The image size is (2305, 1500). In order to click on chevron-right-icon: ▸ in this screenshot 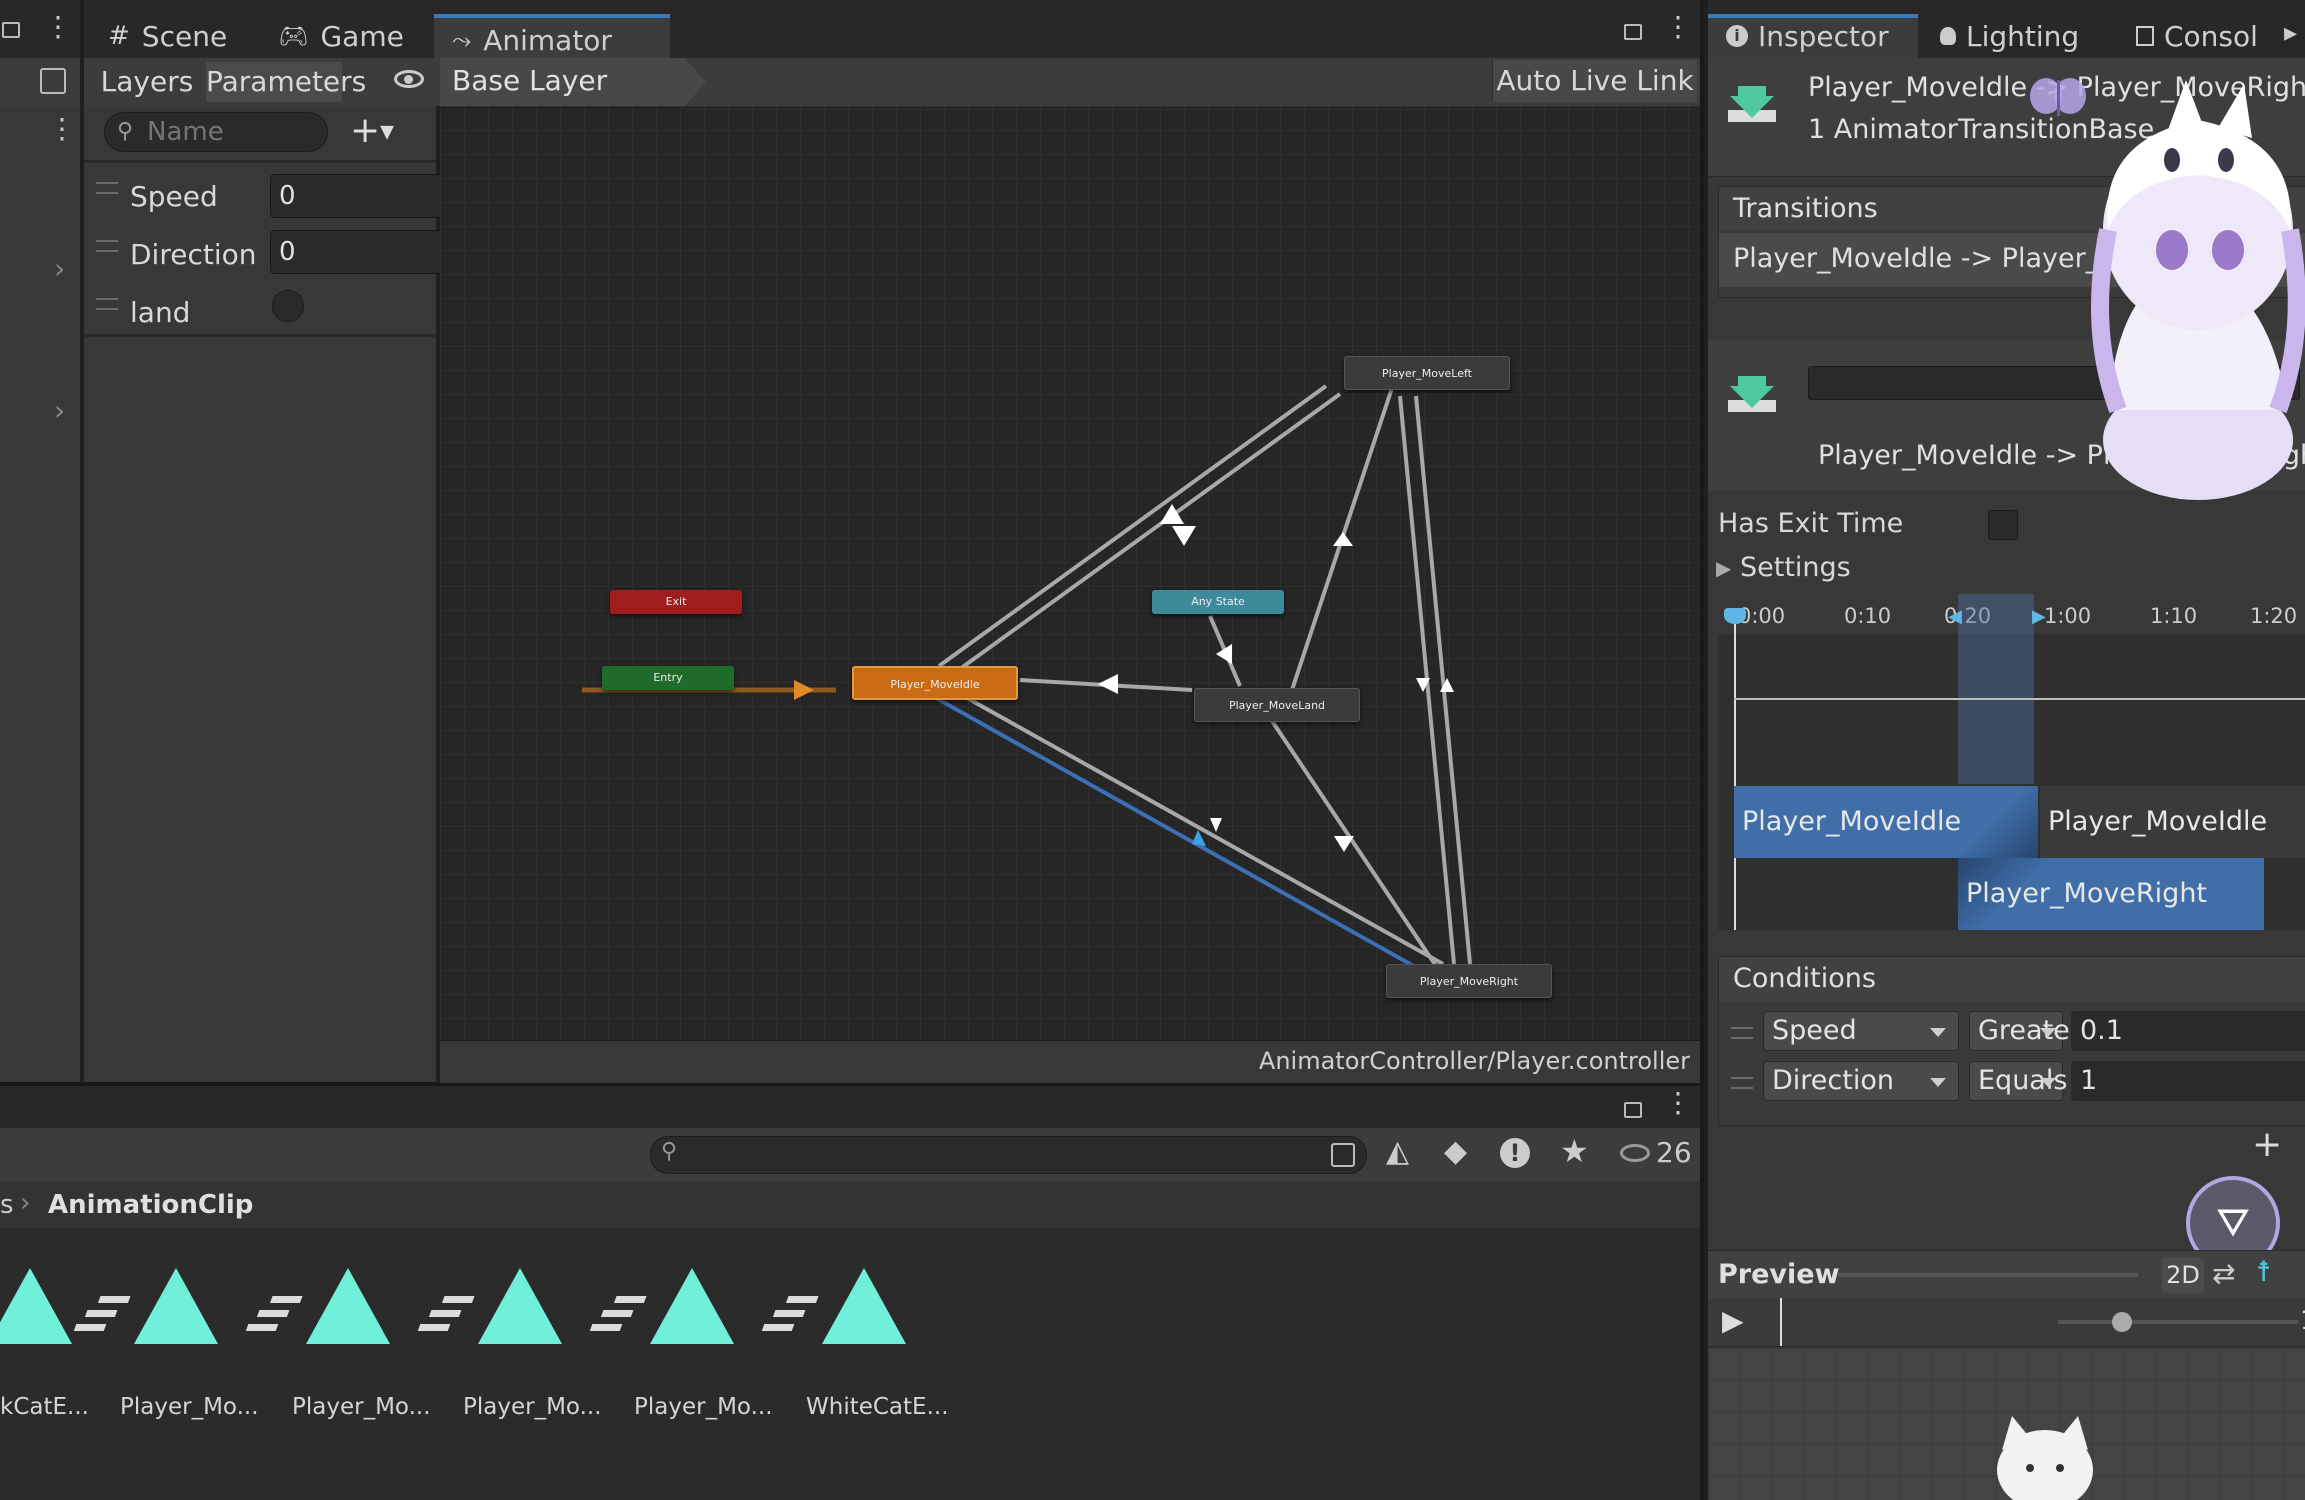, I will do `click(2290, 33)`.